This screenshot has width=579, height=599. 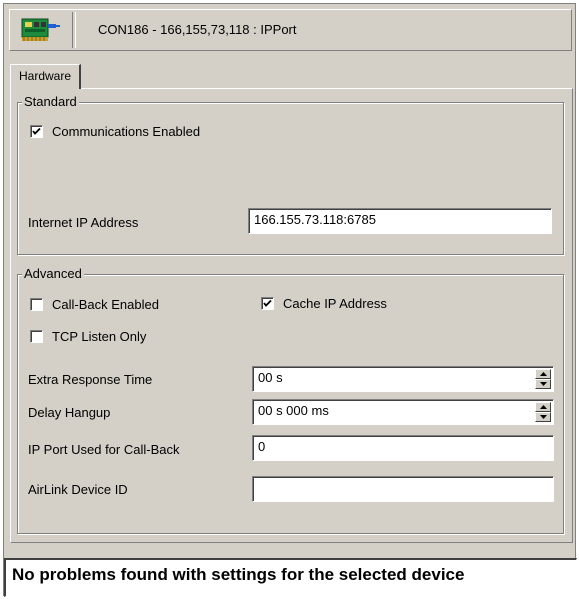 I want to click on ip-address-field: 166.155.73.118:6785, so click(x=400, y=221).